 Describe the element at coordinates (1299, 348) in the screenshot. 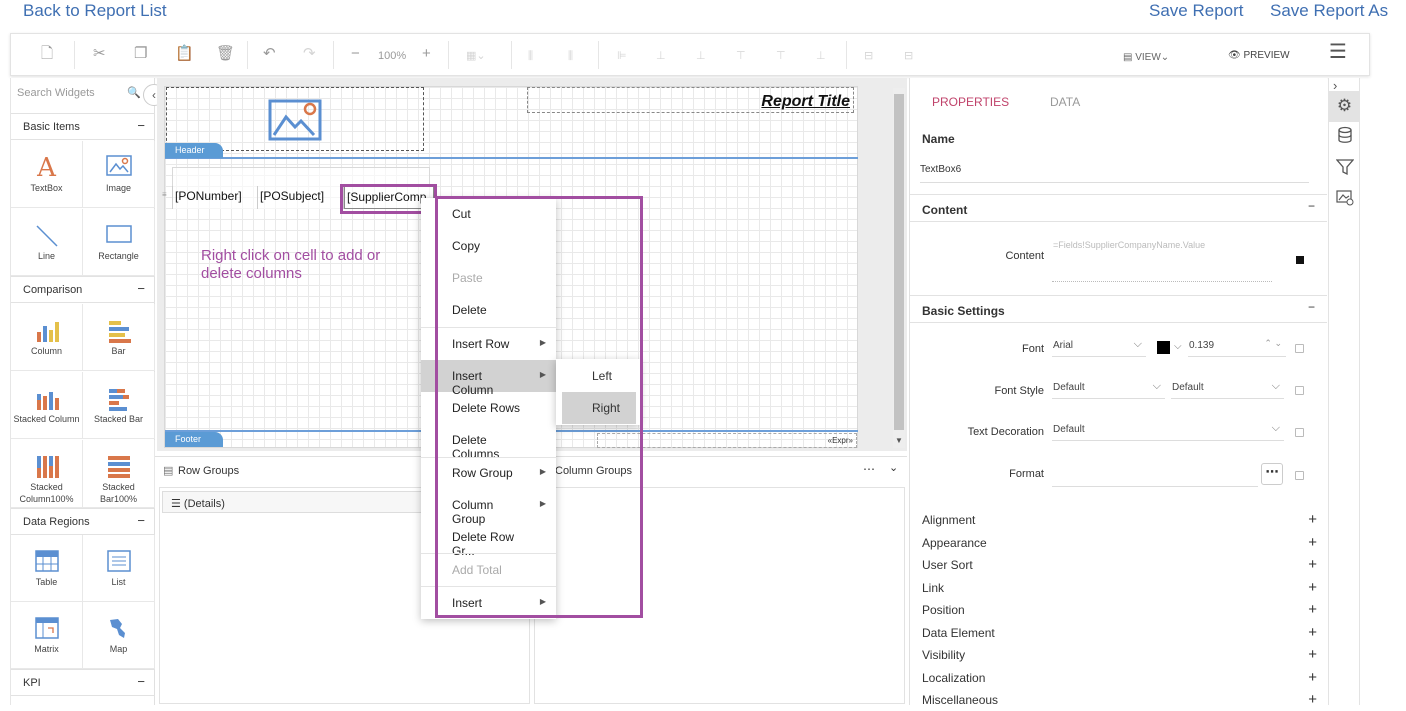

I see `font-checkbox` at that location.